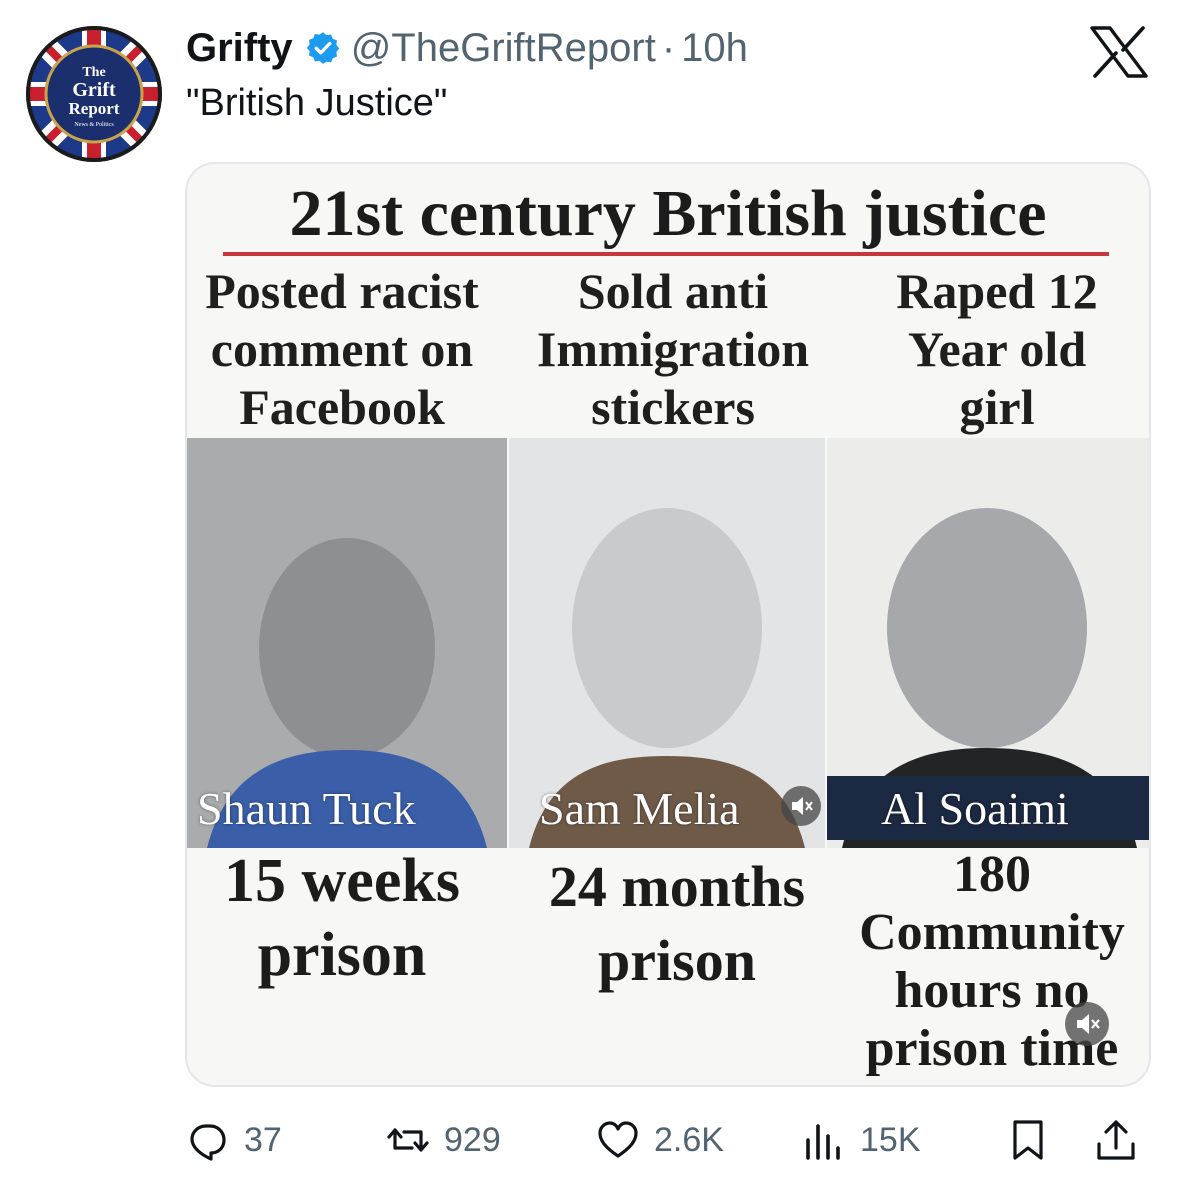 The width and height of the screenshot is (1179, 1180). I want to click on sentence-line: 24 months, so click(677, 886).